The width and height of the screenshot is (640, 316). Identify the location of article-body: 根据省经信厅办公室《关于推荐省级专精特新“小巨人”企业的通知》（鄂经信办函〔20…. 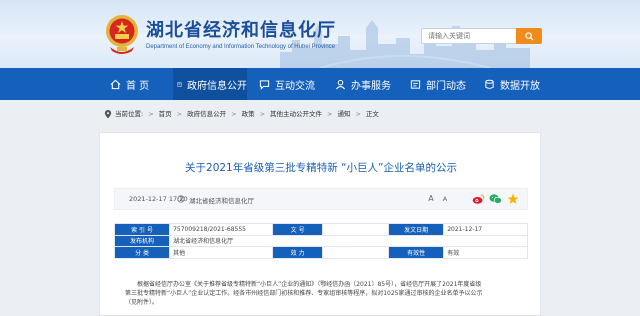
(321, 293).